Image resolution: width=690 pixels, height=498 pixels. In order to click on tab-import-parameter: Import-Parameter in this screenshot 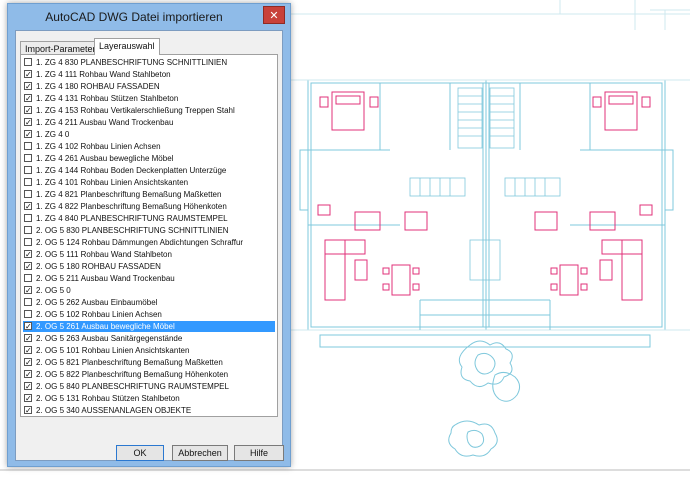, I will do `click(60, 48)`.